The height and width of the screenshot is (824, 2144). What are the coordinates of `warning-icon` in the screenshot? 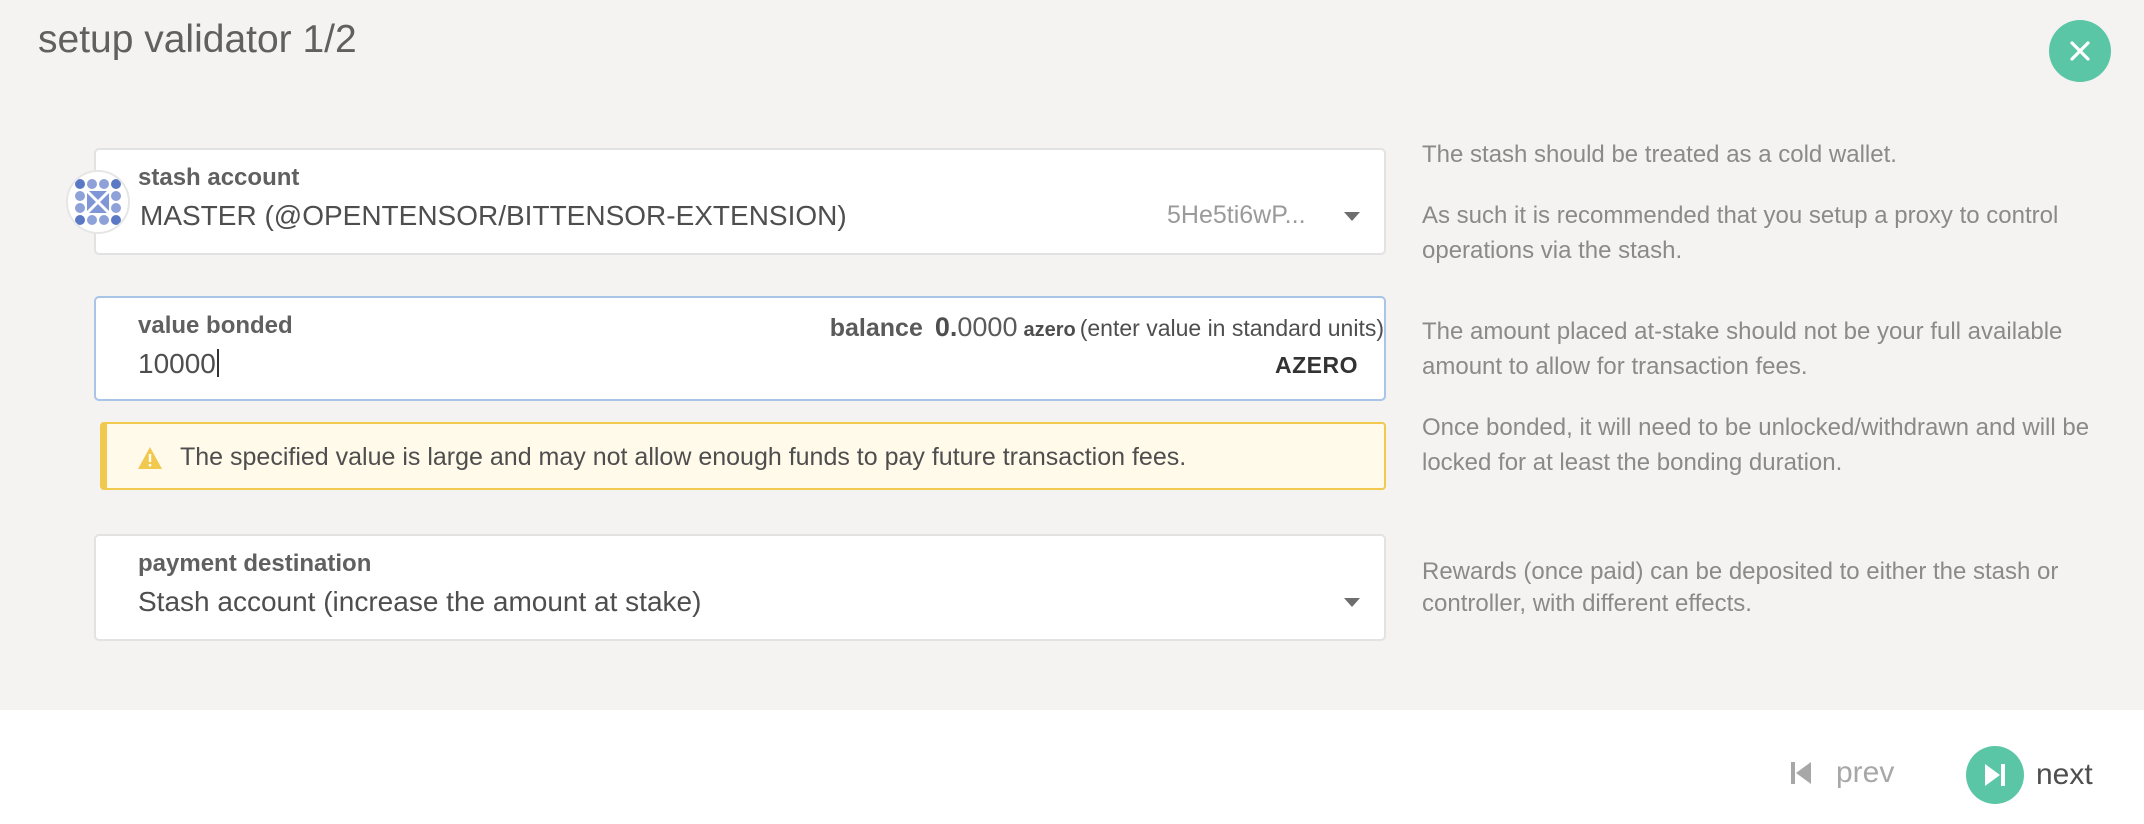 It's located at (150, 458).